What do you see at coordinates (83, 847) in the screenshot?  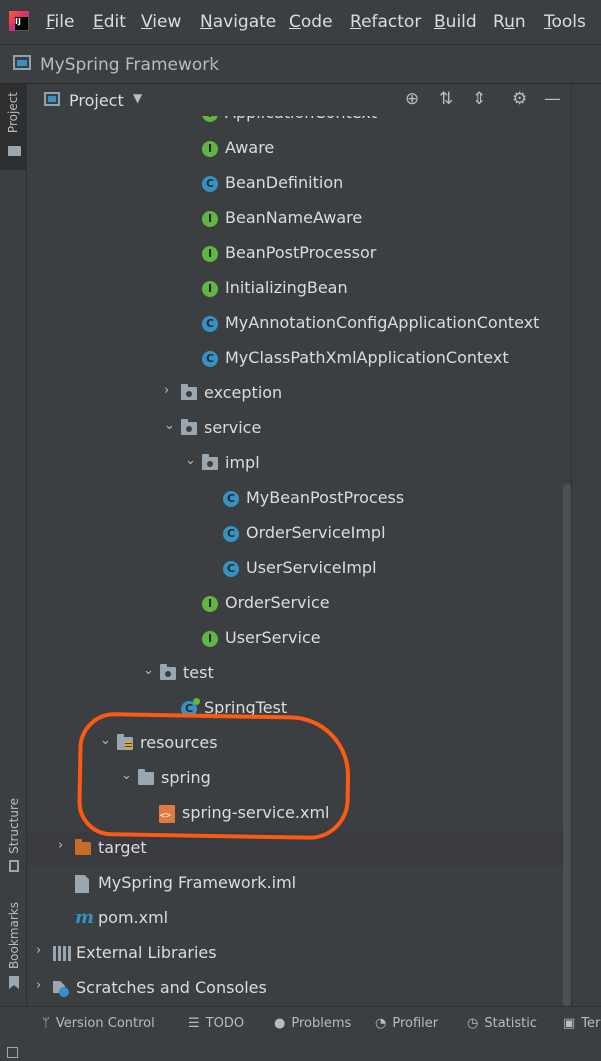 I see `excluded-folder-icon` at bounding box center [83, 847].